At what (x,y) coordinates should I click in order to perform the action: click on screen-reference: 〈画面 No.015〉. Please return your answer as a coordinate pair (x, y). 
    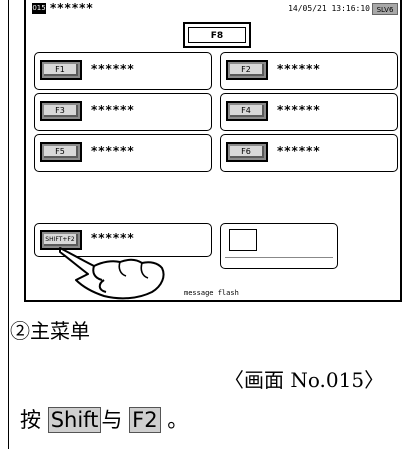
    Looking at the image, I should click on (304, 380).